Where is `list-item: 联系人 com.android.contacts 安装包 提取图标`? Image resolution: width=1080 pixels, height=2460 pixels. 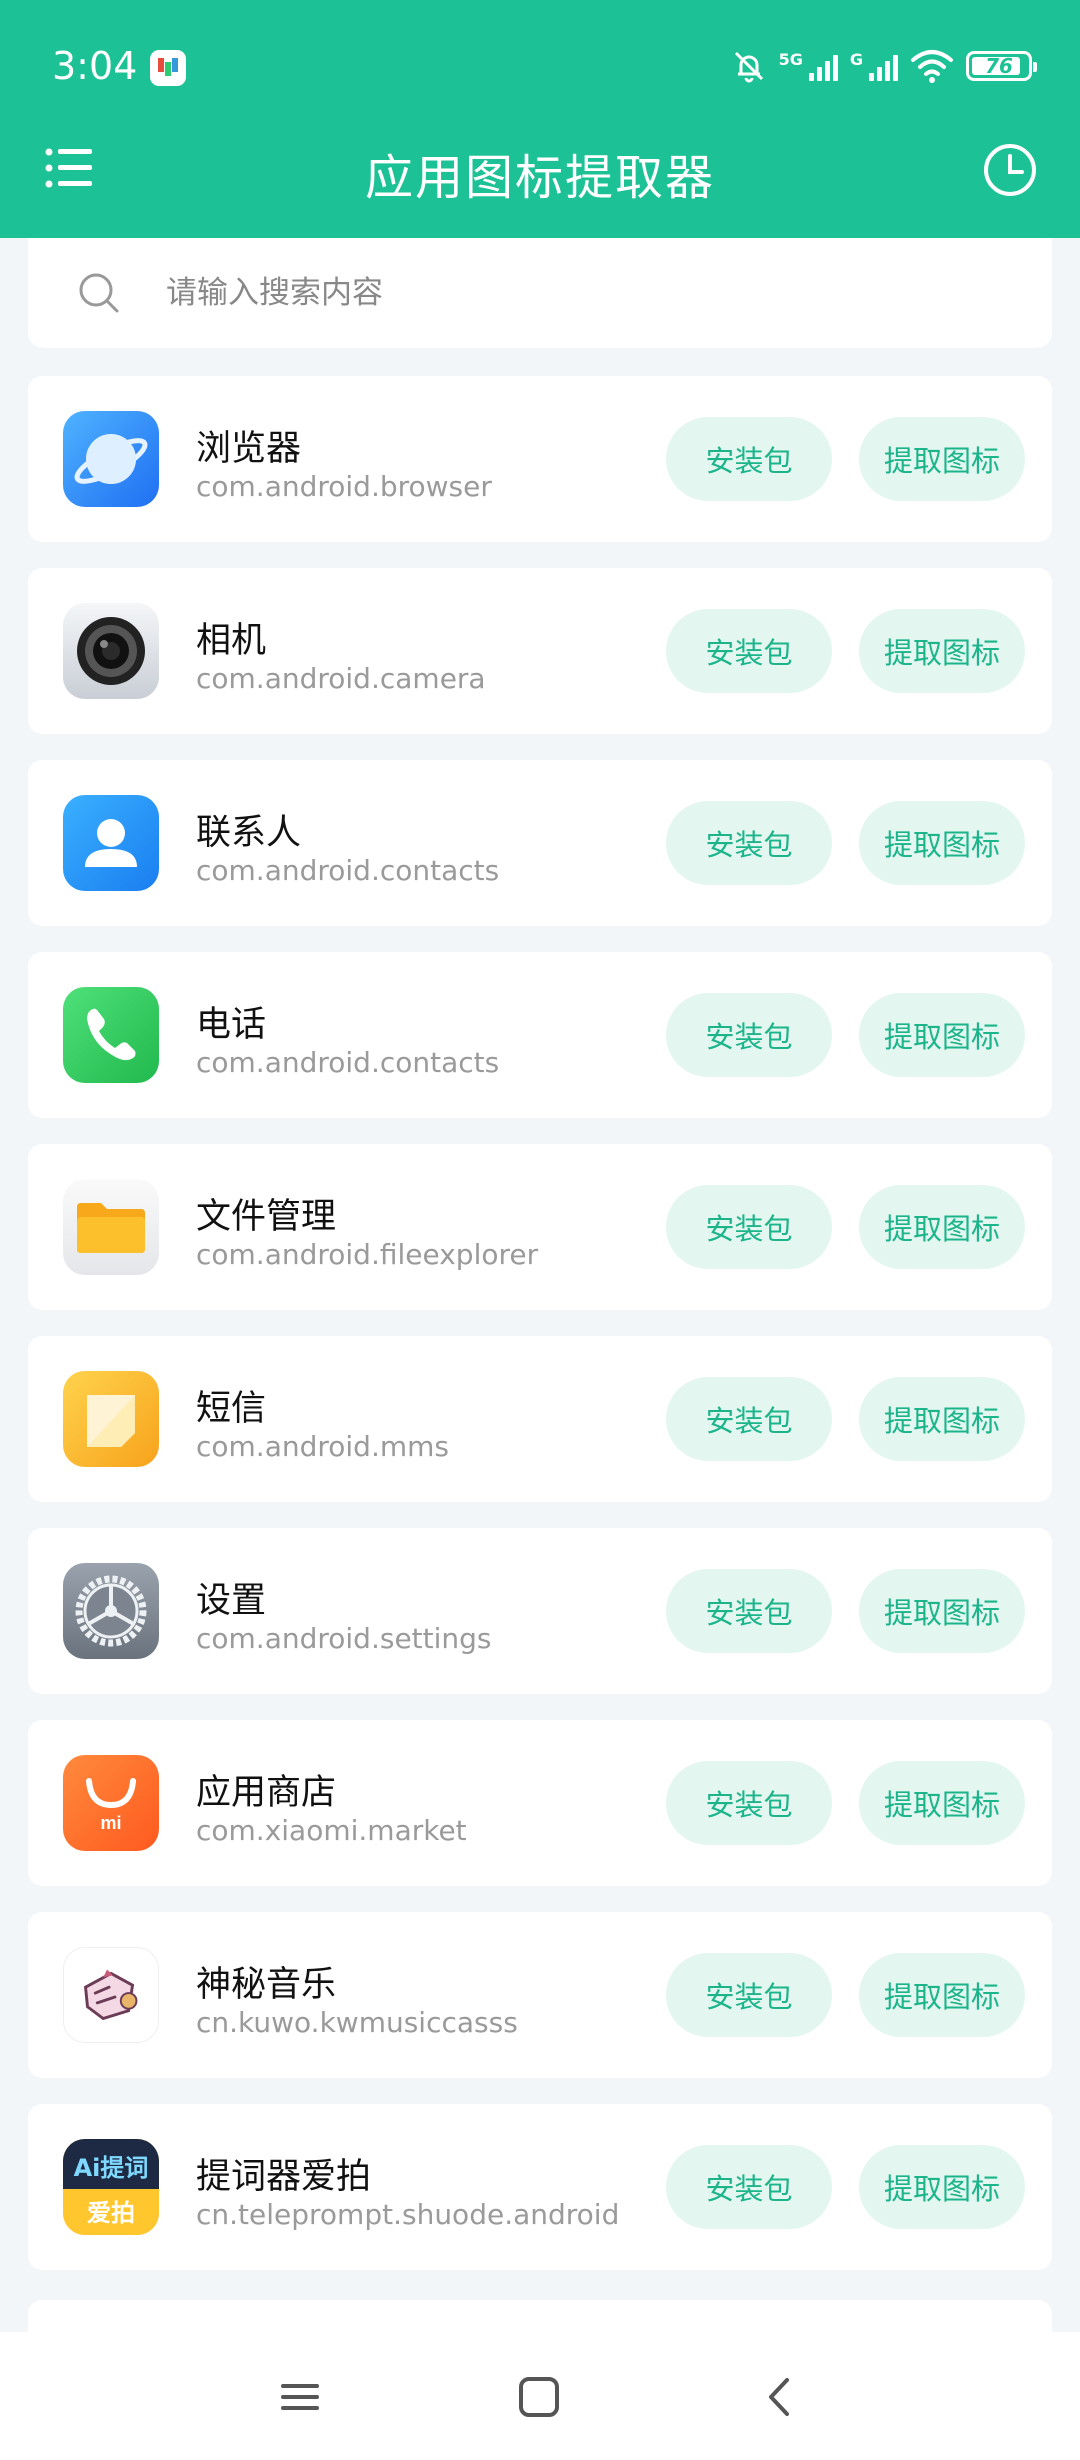 list-item: 联系人 com.android.contacts 安装包 提取图标 is located at coordinates (540, 843).